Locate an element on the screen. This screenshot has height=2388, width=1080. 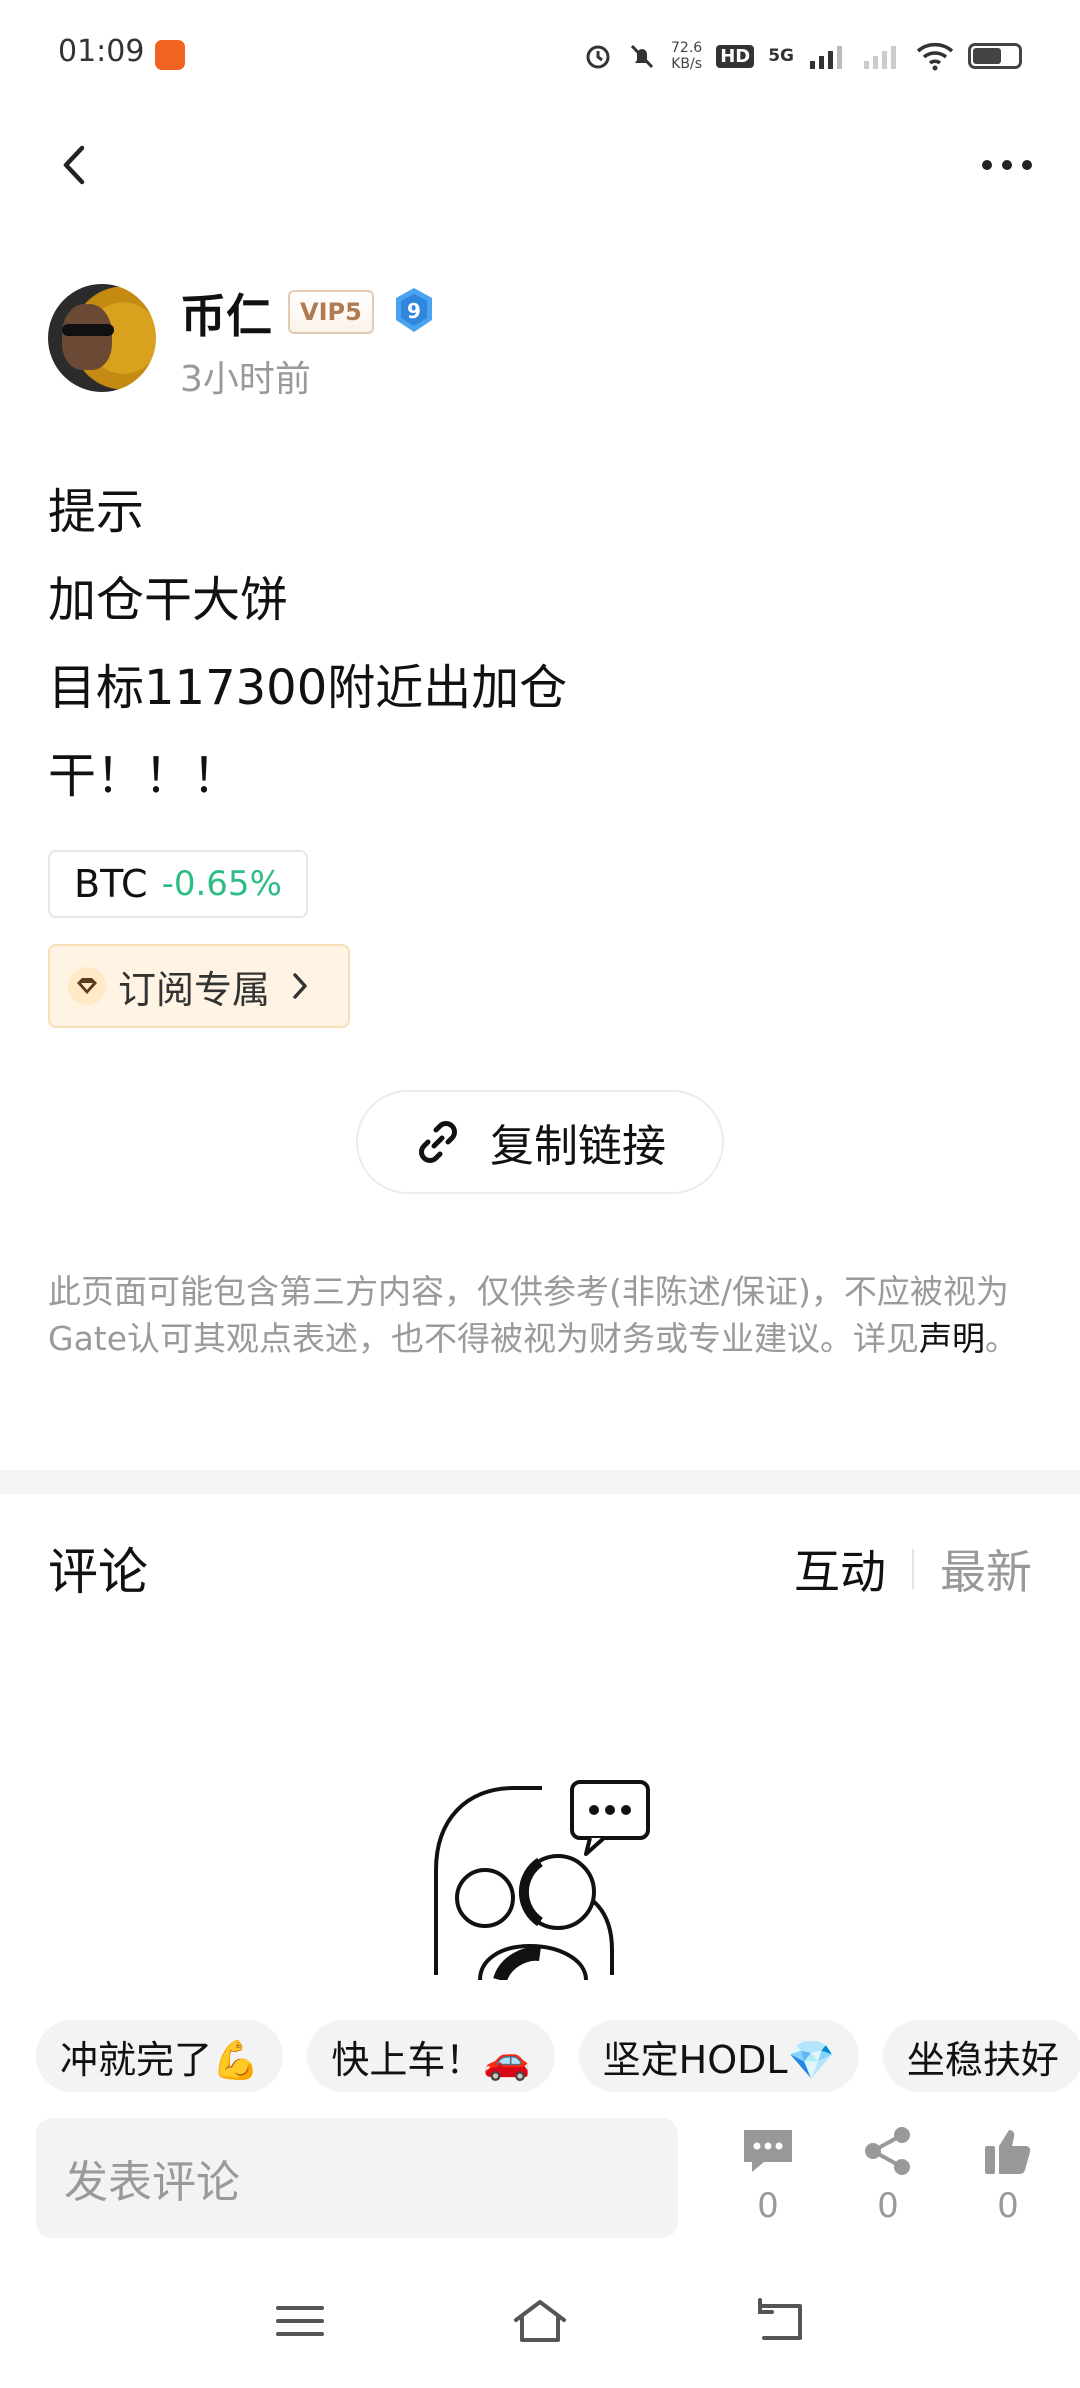
post-line: 目标117300附近出加仓 is located at coordinates (308, 688).